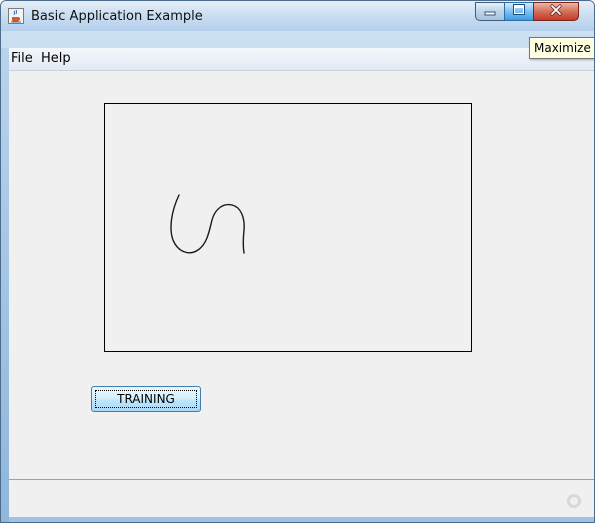  I want to click on busy-indicator-icon, so click(574, 501).